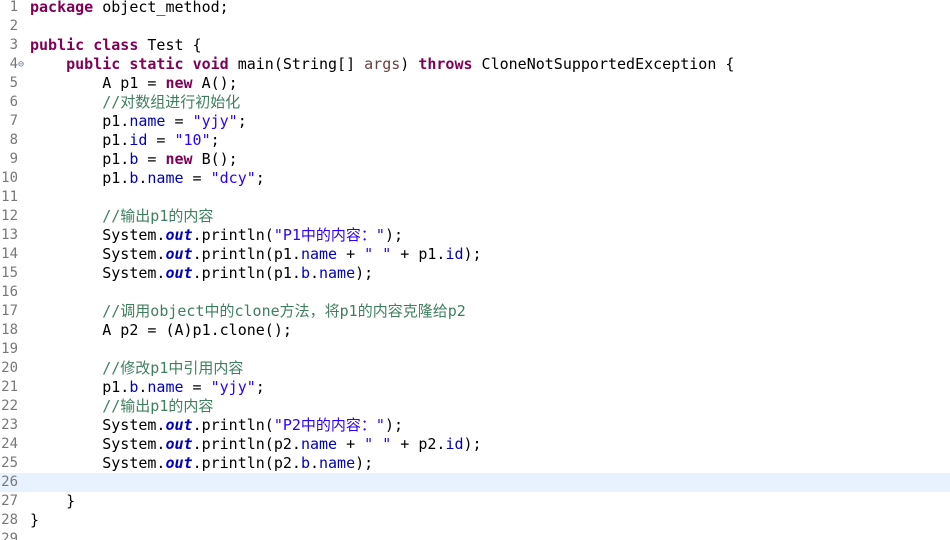  I want to click on code-line: 20 //修改p1中引用内容, so click(475, 368).